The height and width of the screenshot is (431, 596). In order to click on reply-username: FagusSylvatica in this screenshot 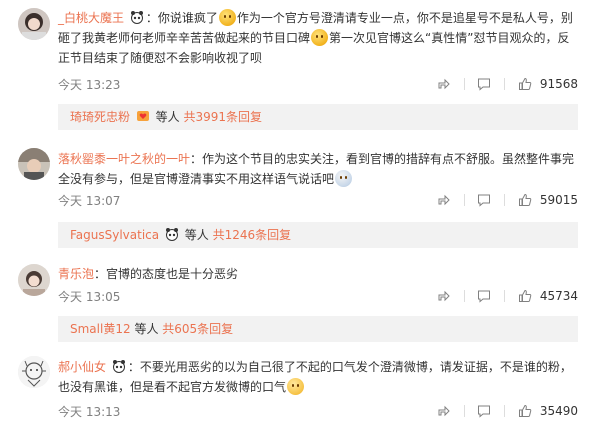, I will do `click(114, 235)`.